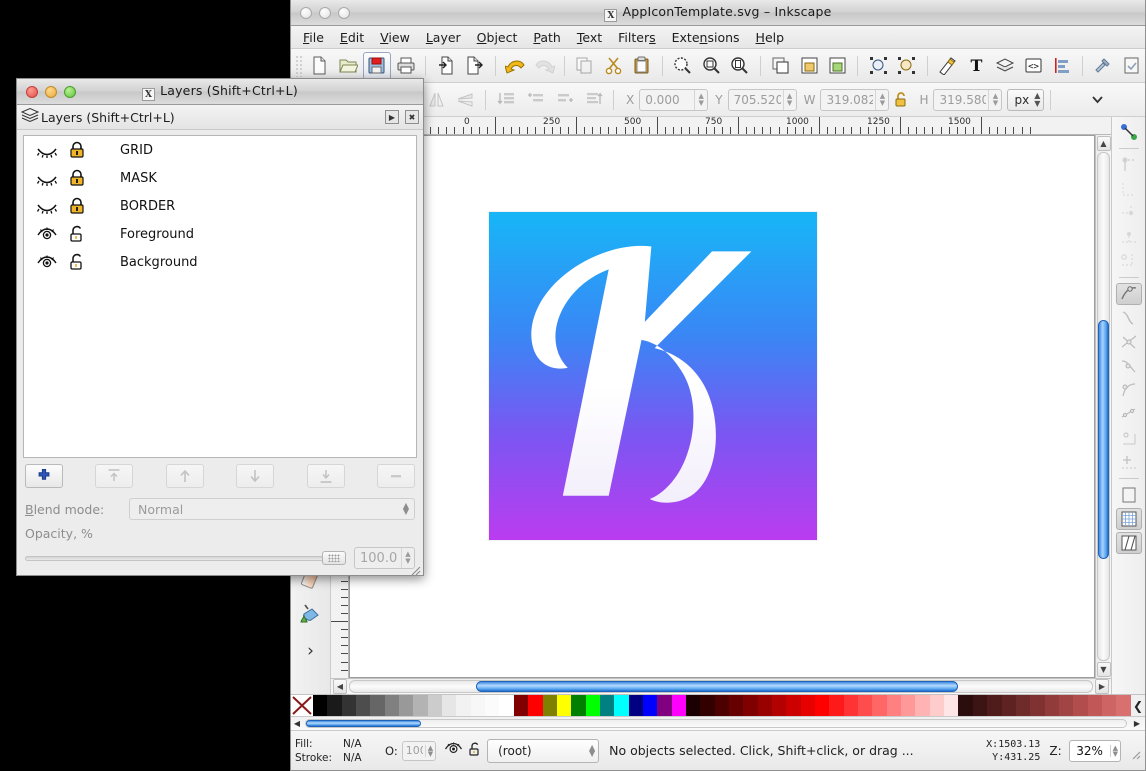 This screenshot has height=771, width=1146. What do you see at coordinates (220, 206) in the screenshot?
I see `layer-row: BORDER` at bounding box center [220, 206].